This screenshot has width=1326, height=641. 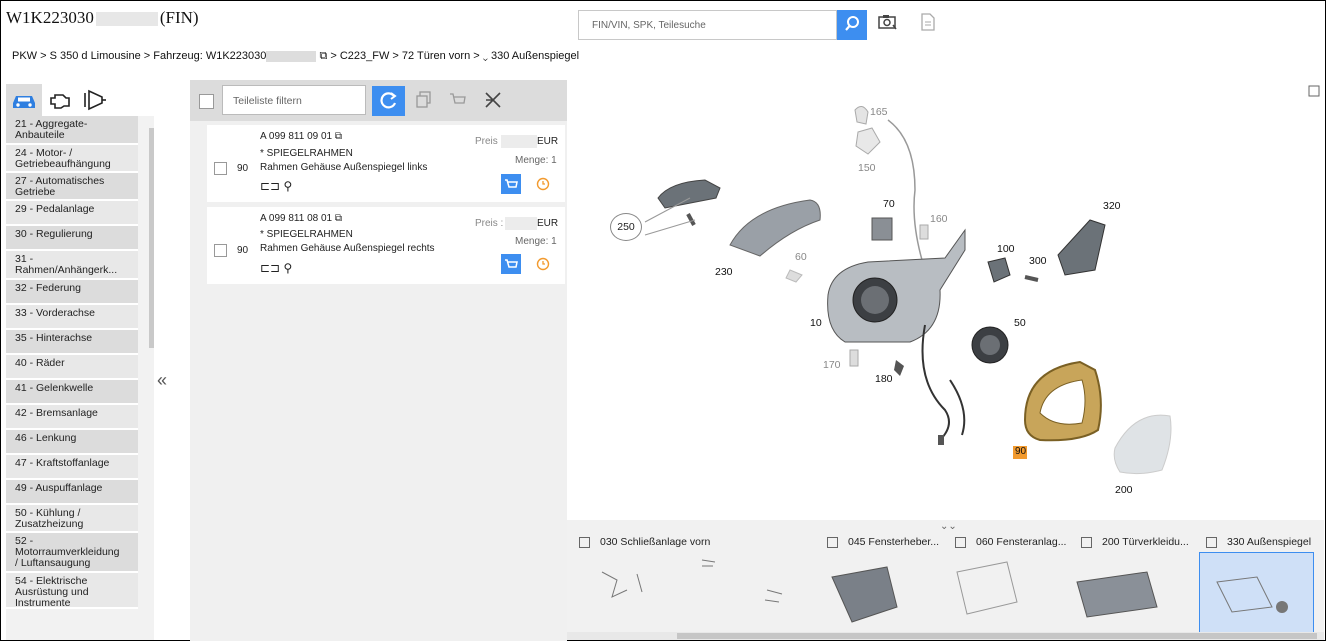 What do you see at coordinates (707, 25) in the screenshot?
I see `search-input: FIN/VIN, SPK, Teilesuche` at bounding box center [707, 25].